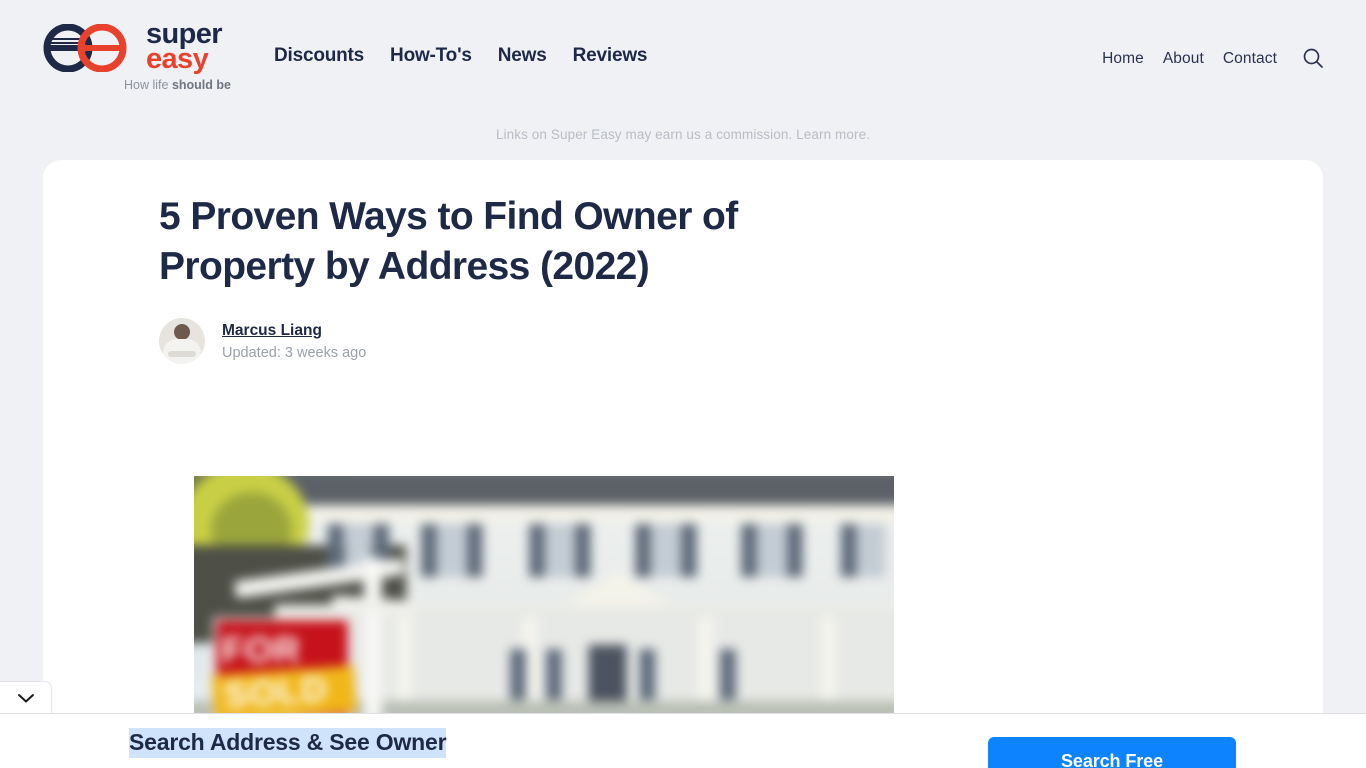  Describe the element at coordinates (683, 740) in the screenshot. I see `sticky-promo-bar: Search Address & See Owner Search Free` at that location.